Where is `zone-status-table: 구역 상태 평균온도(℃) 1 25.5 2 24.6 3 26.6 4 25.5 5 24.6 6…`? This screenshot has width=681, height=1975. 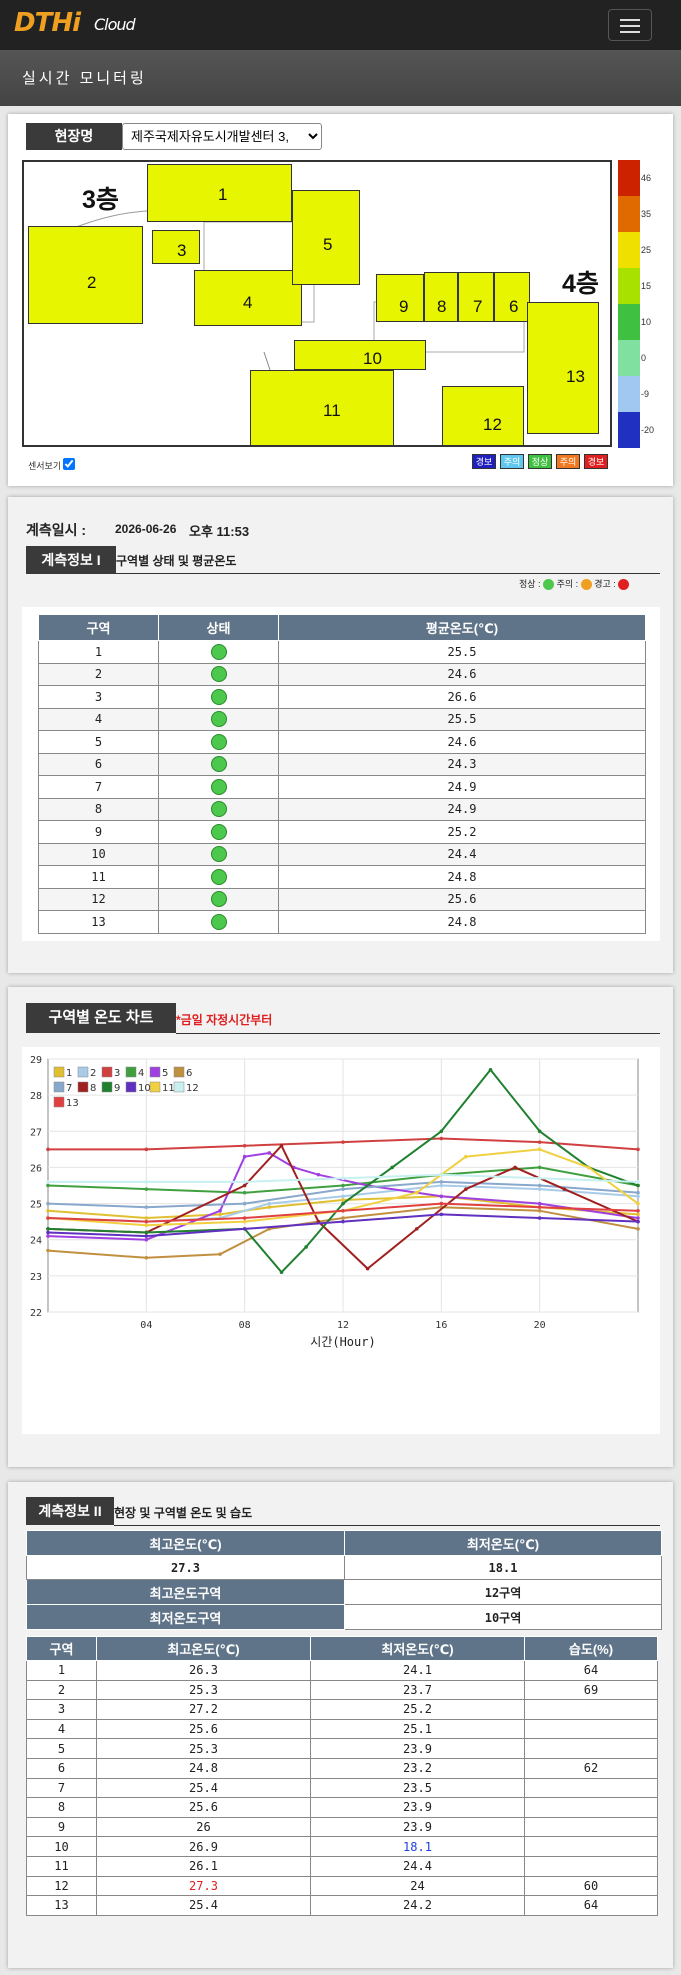
zone-status-table: 구역 상태 평균온도(℃) 1 25.5 2 24.6 3 26.6 4 25.5 5 24.6 6… is located at coordinates (342, 774).